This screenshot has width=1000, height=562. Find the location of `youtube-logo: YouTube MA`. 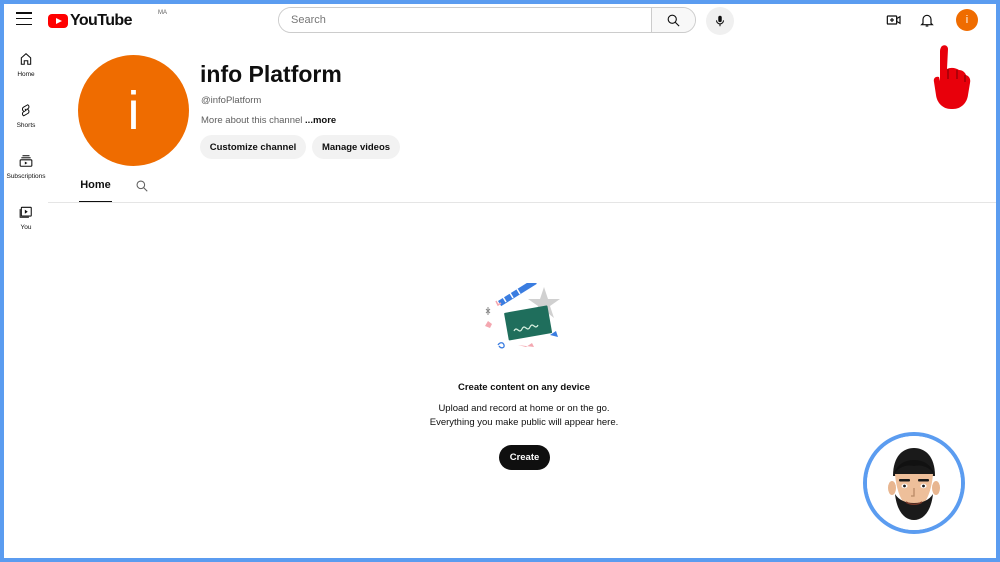

youtube-logo: YouTube MA is located at coordinates (107, 20).